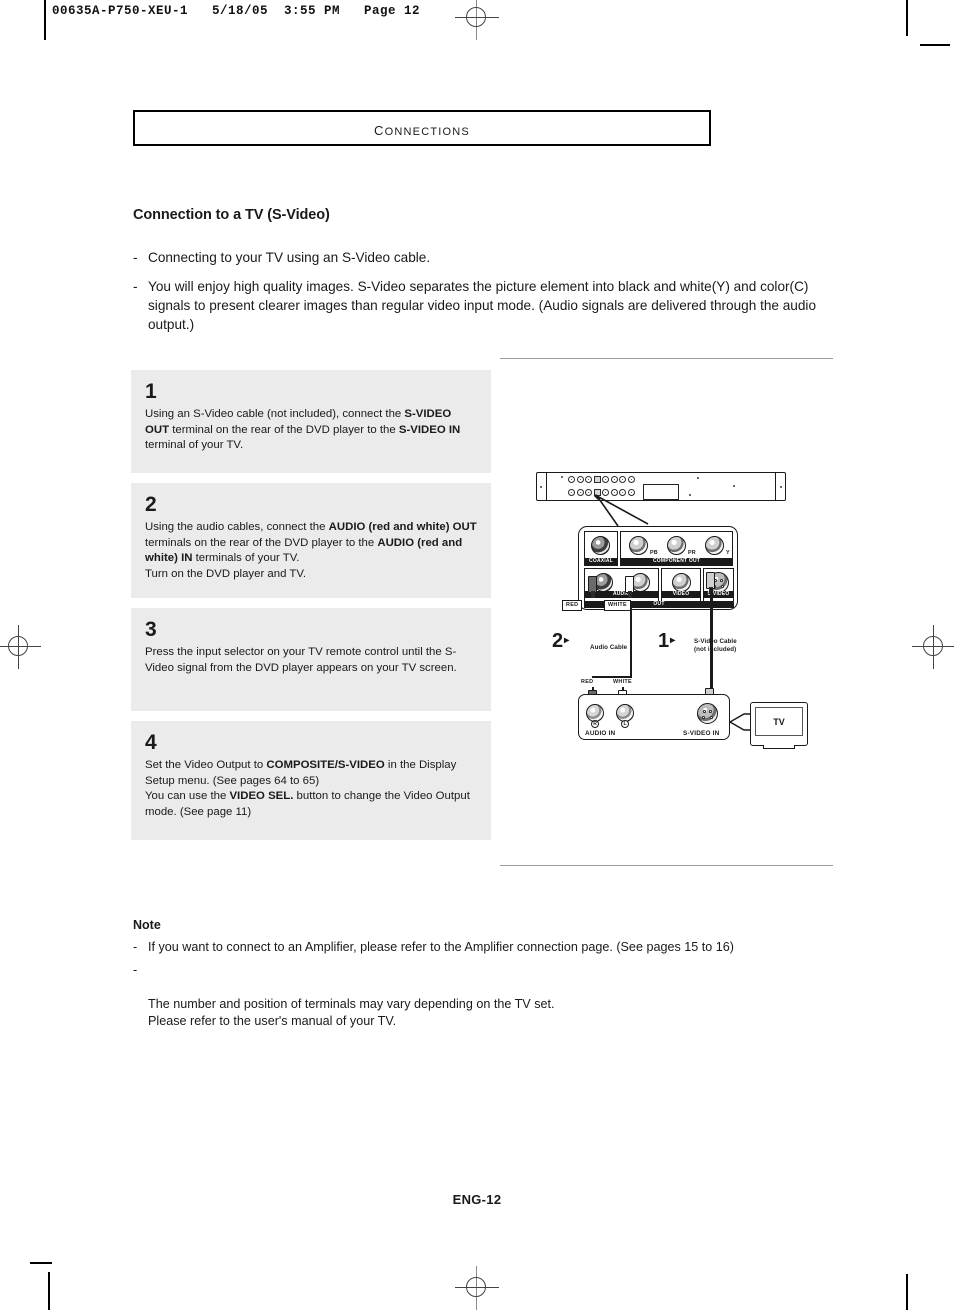  Describe the element at coordinates (151, 391) in the screenshot. I see `step-number: 1` at that location.